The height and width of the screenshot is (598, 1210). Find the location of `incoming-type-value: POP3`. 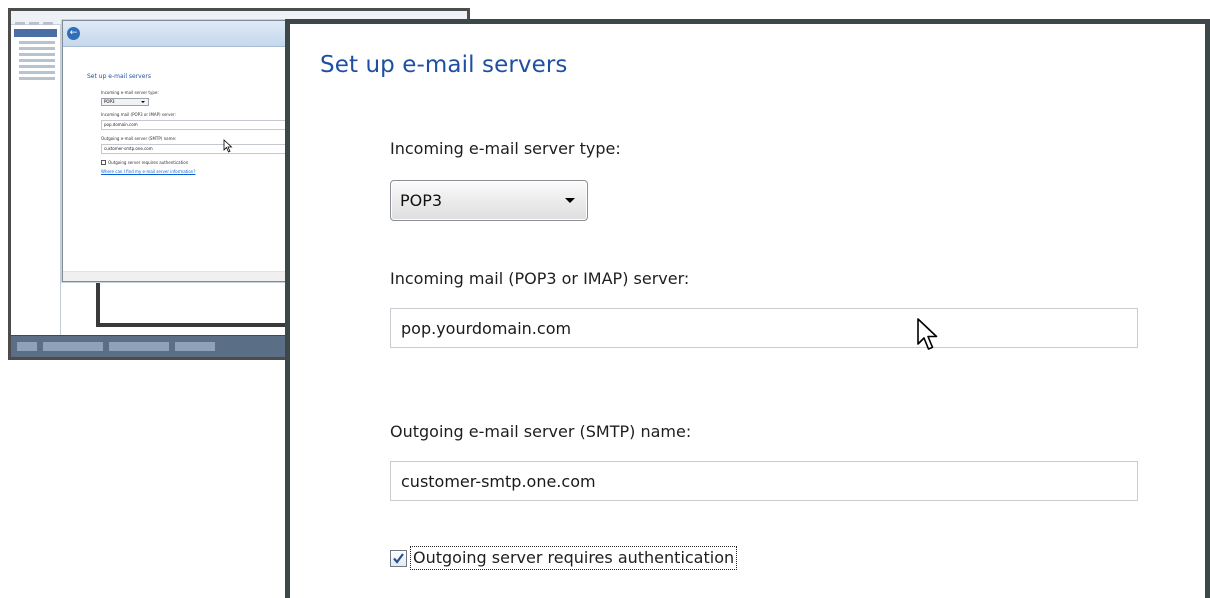

incoming-type-value: POP3 is located at coordinates (421, 200).